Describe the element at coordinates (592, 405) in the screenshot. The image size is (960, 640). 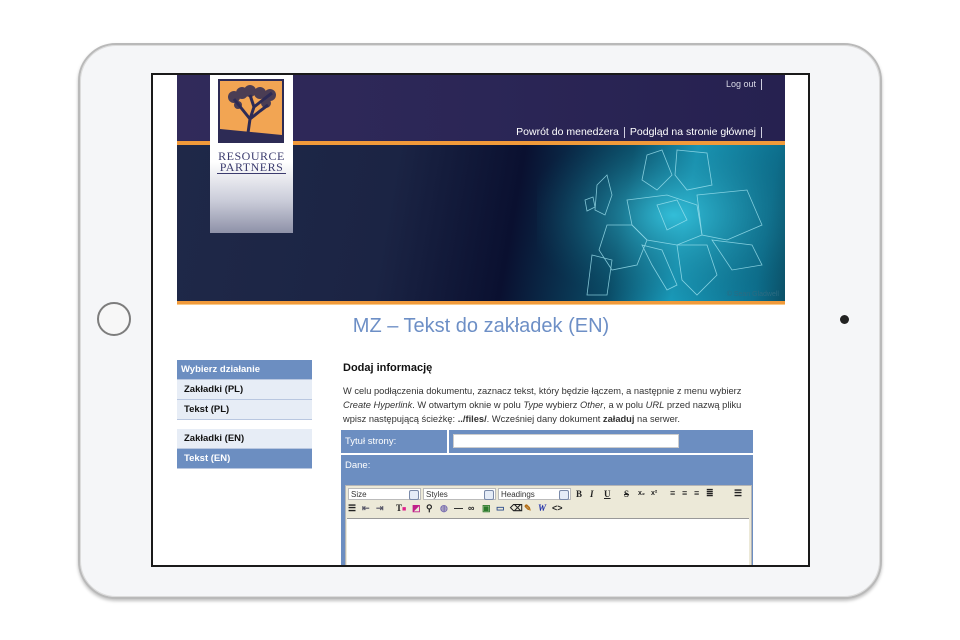
I see `text: Other` at that location.